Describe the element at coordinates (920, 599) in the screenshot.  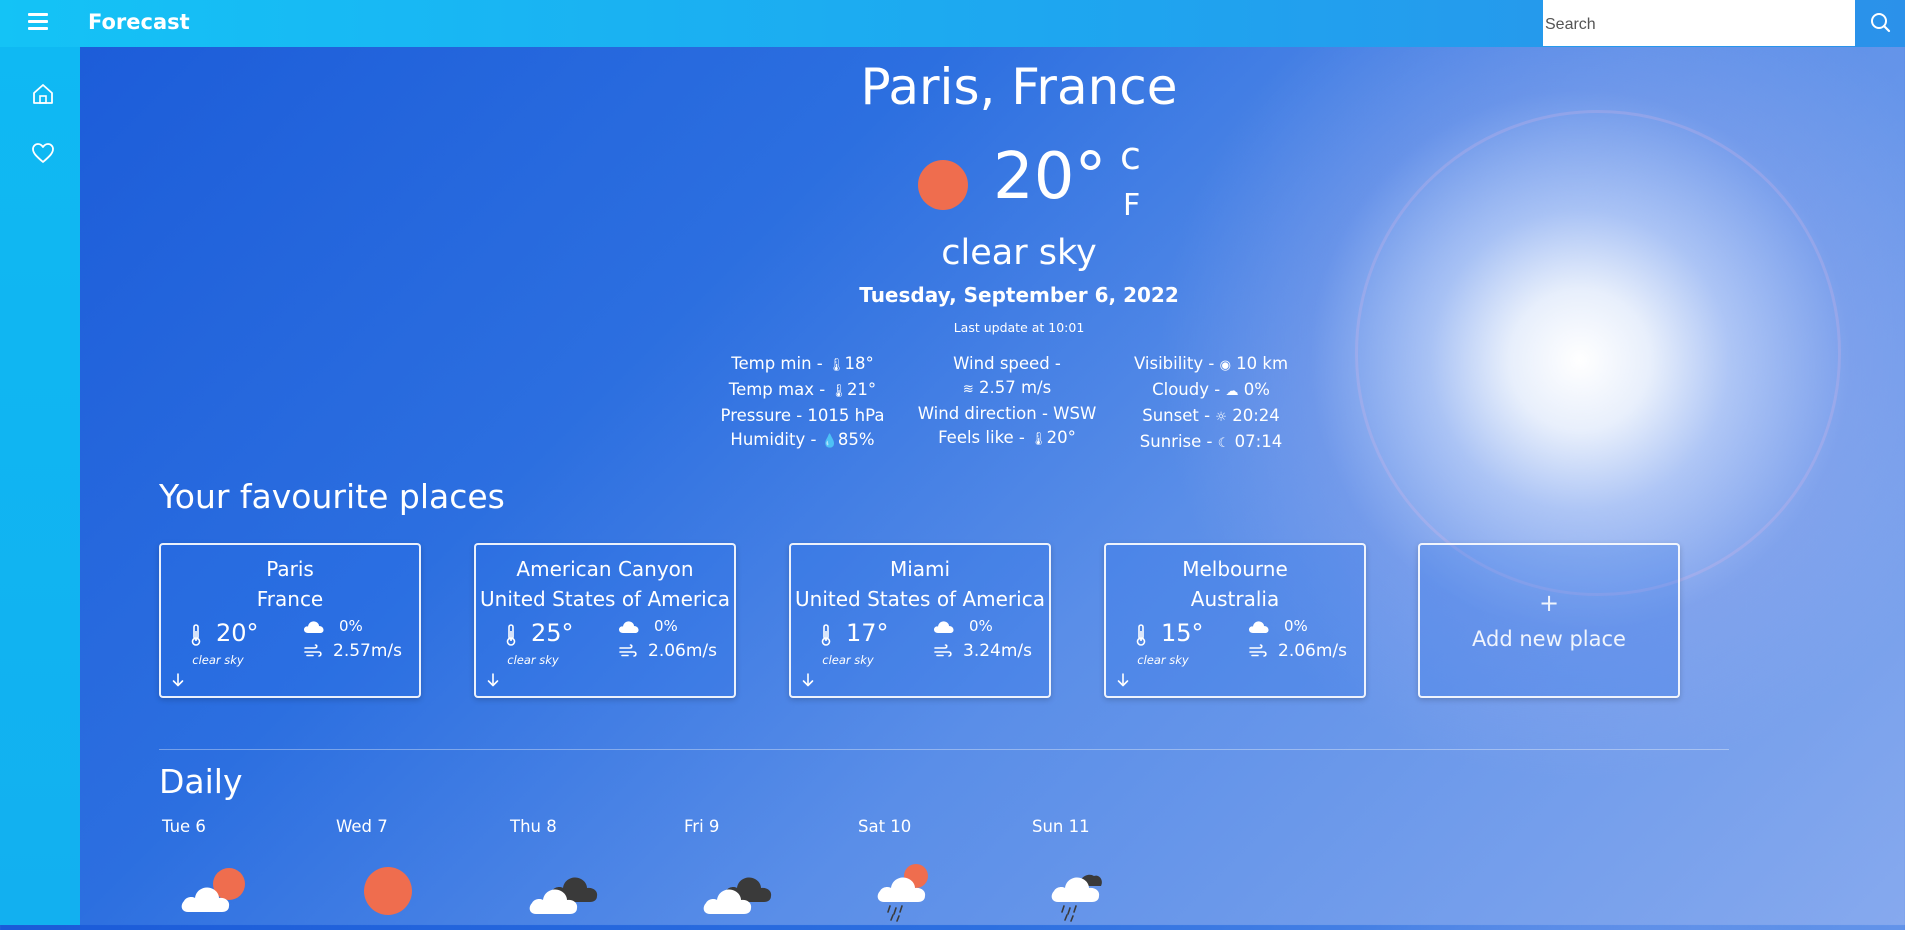
I see `place-country: United States of America` at that location.